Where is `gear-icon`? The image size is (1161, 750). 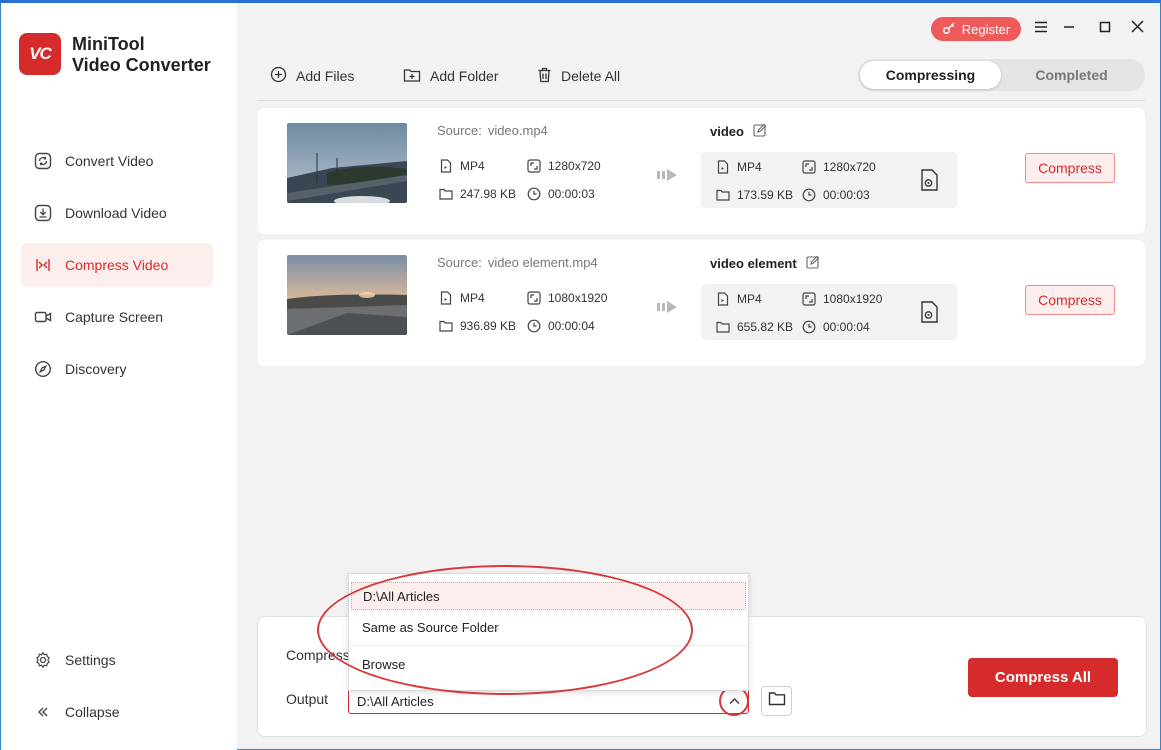
gear-icon is located at coordinates (43, 660).